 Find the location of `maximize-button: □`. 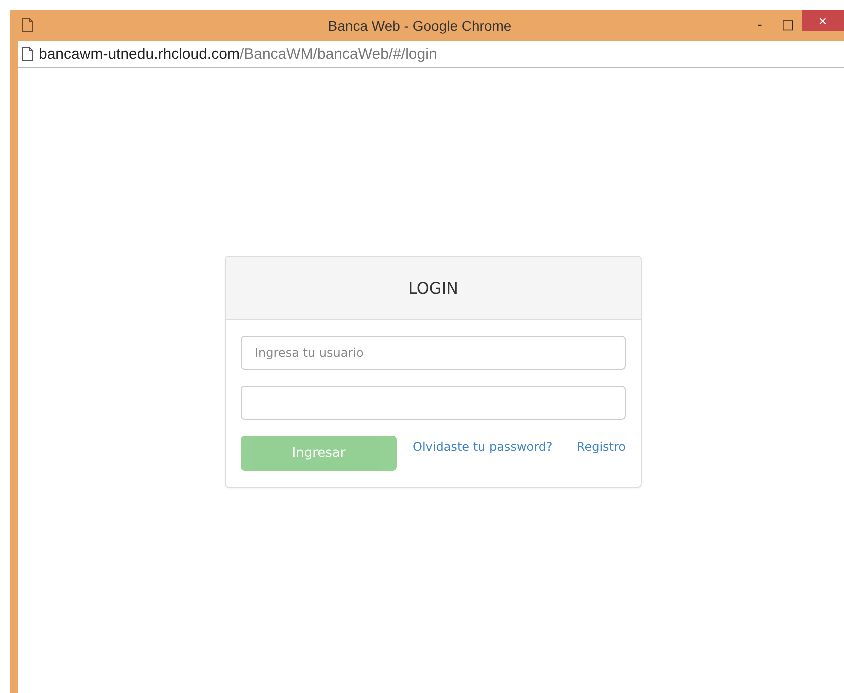

maximize-button: □ is located at coordinates (788, 26).